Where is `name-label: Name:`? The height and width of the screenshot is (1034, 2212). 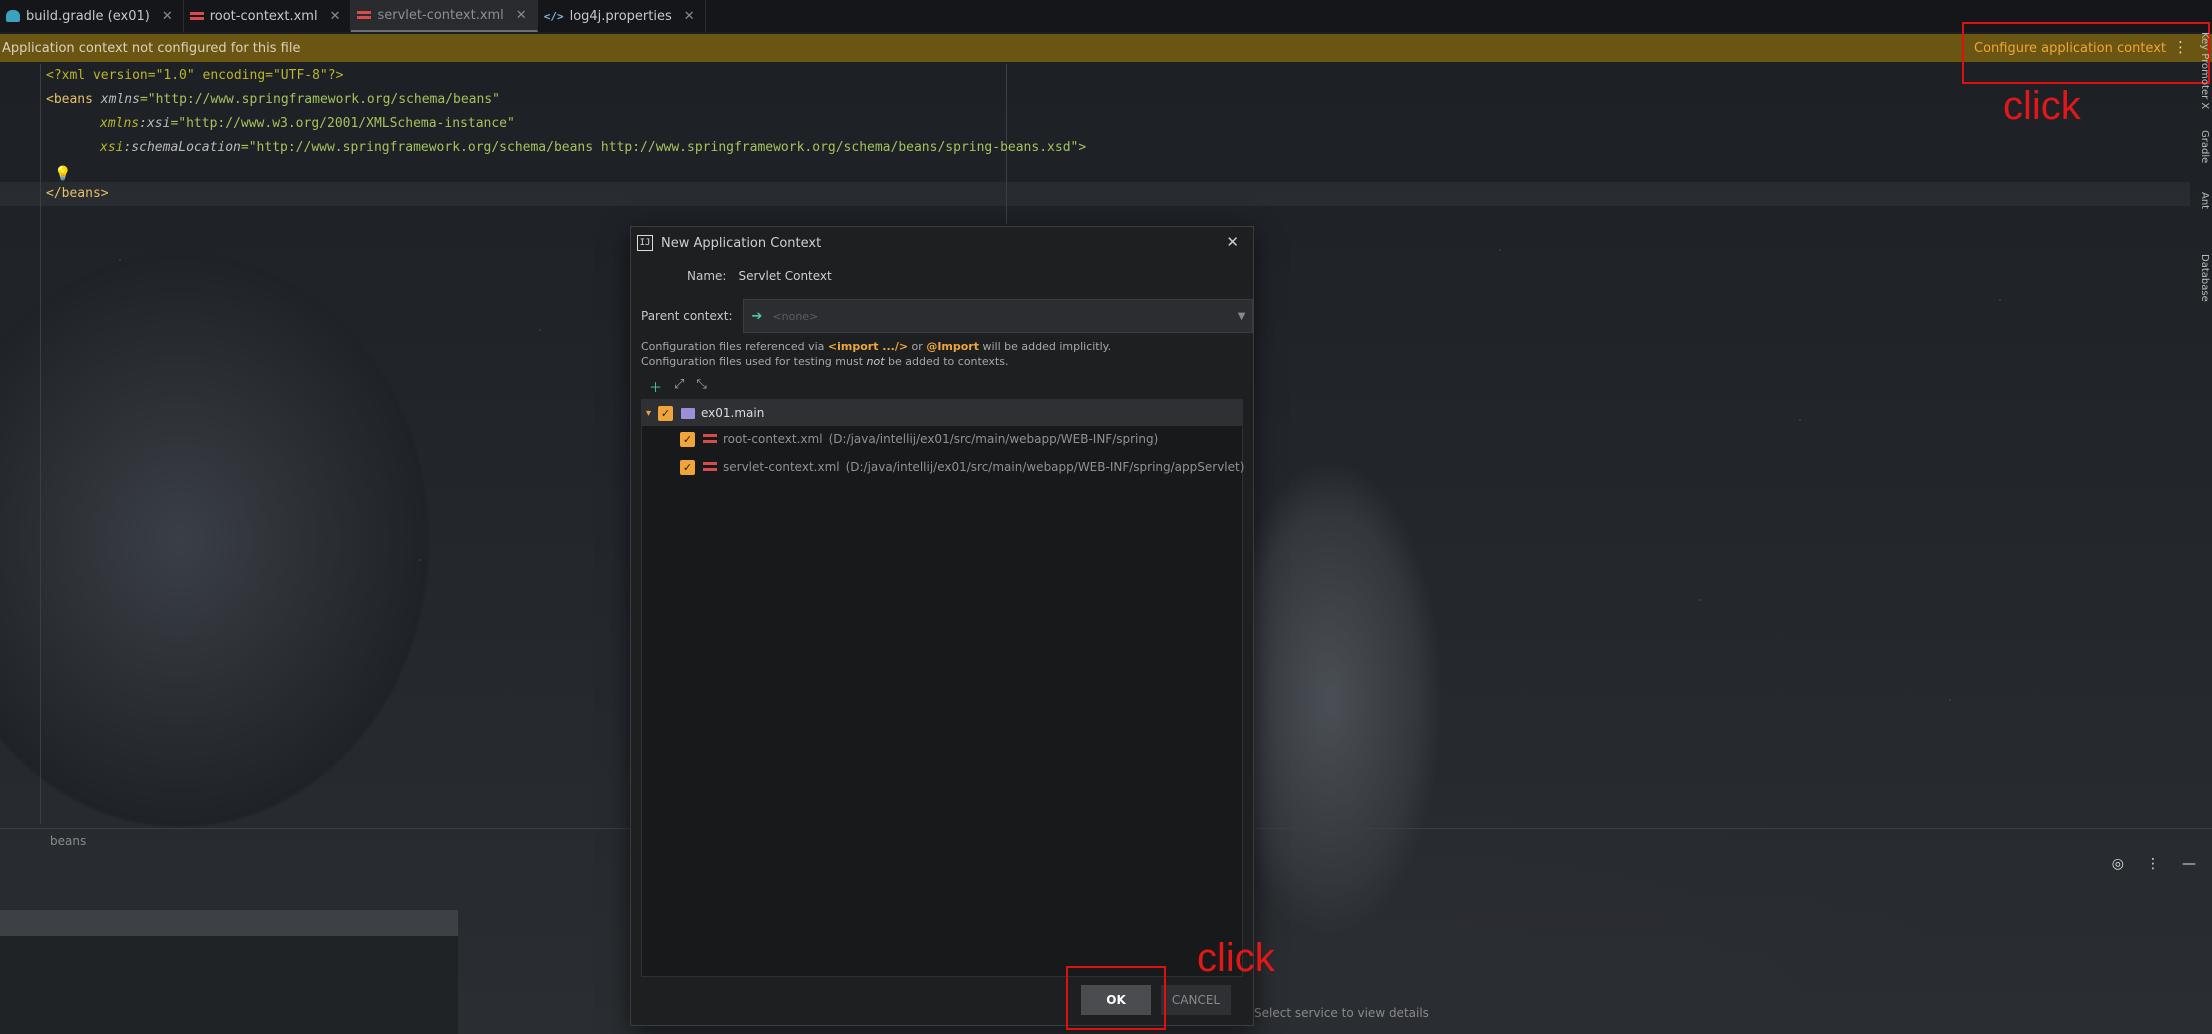 name-label: Name: is located at coordinates (707, 276).